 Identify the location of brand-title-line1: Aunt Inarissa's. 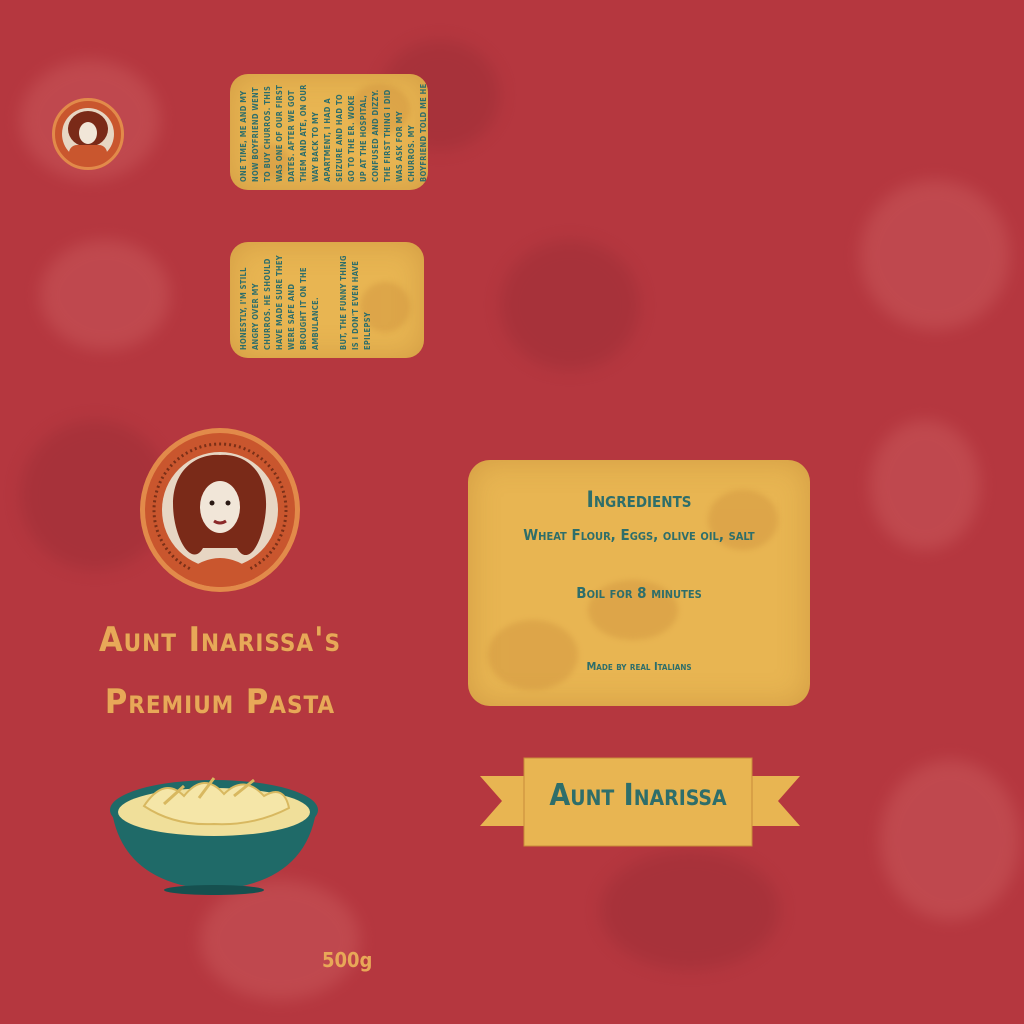
(220, 640).